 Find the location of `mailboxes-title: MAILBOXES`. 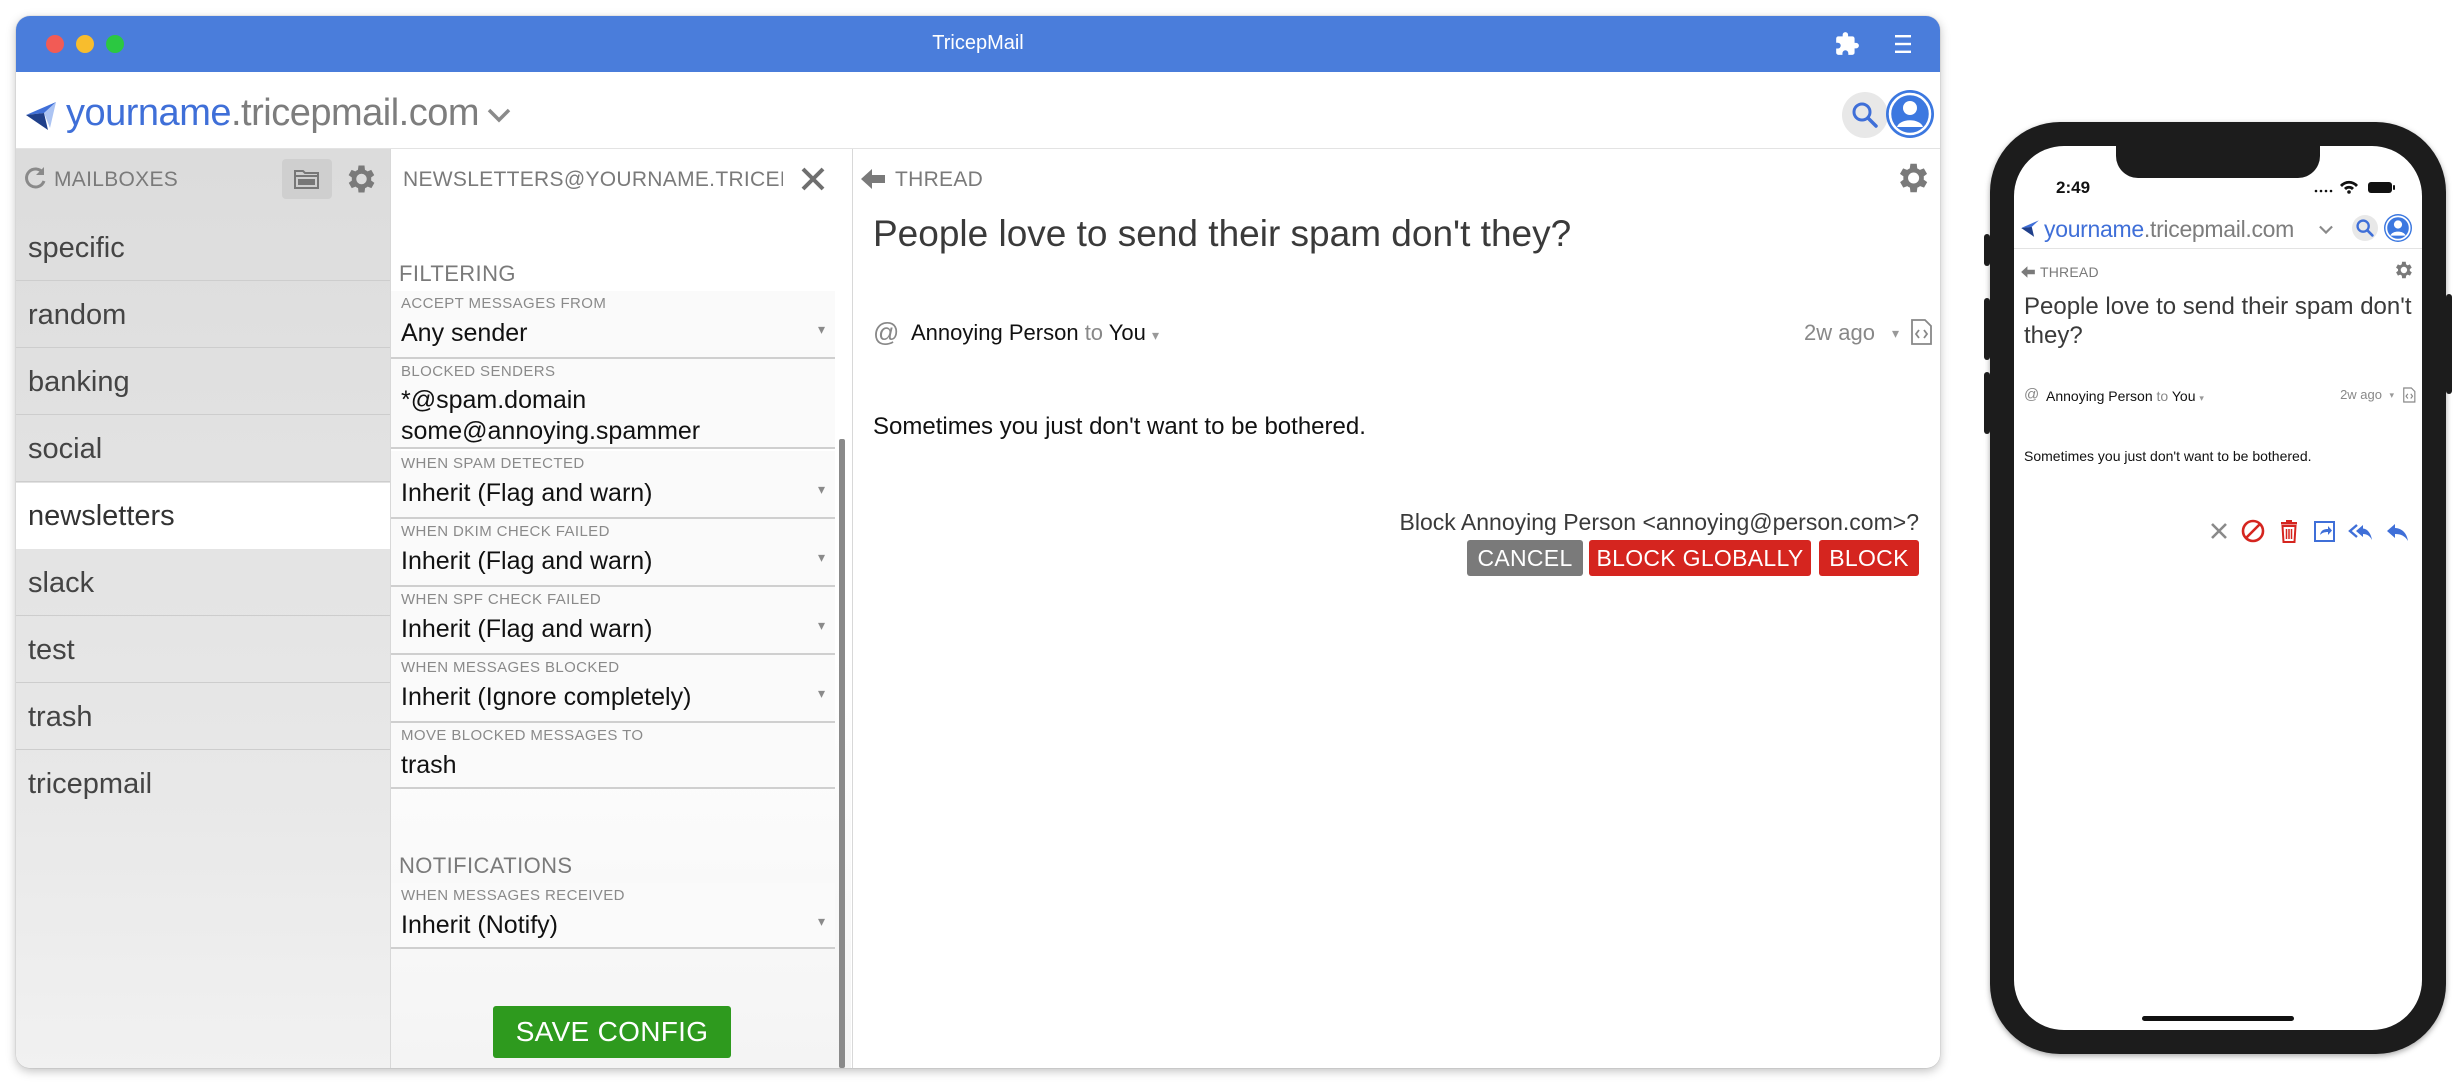

mailboxes-title: MAILBOXES is located at coordinates (116, 179).